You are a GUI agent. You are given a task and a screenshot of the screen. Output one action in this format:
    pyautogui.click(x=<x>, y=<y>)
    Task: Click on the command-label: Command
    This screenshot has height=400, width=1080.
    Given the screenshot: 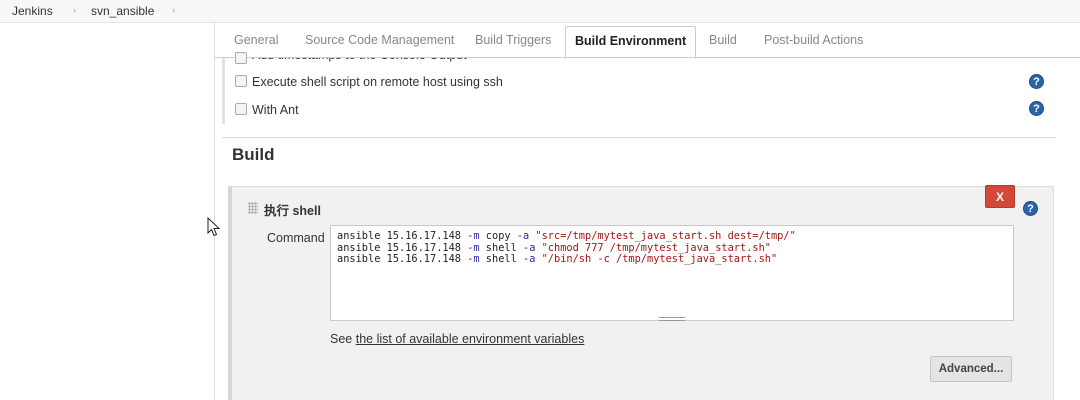 What is the action you would take?
    pyautogui.click(x=296, y=238)
    